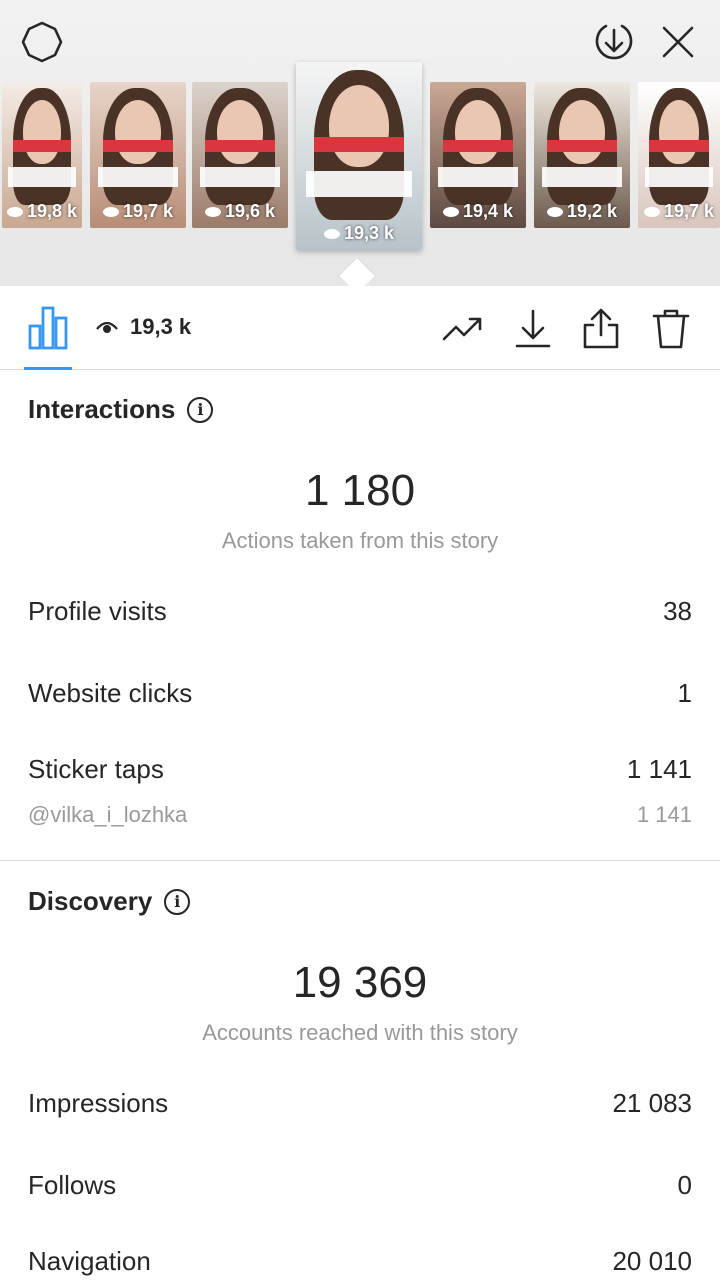 This screenshot has height=1280, width=720. Describe the element at coordinates (360, 1032) in the screenshot. I see `discovery-subtitle: Accounts reached with this story` at that location.